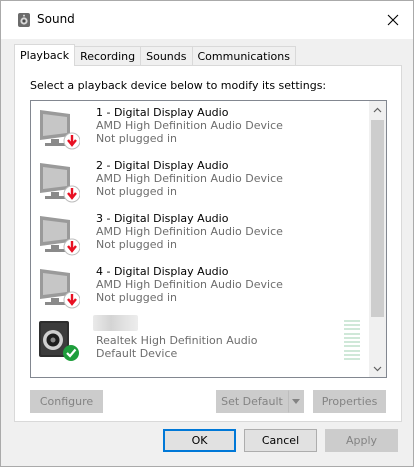 The height and width of the screenshot is (467, 414). Describe the element at coordinates (108, 56) in the screenshot. I see `tab-recording: Recording` at that location.